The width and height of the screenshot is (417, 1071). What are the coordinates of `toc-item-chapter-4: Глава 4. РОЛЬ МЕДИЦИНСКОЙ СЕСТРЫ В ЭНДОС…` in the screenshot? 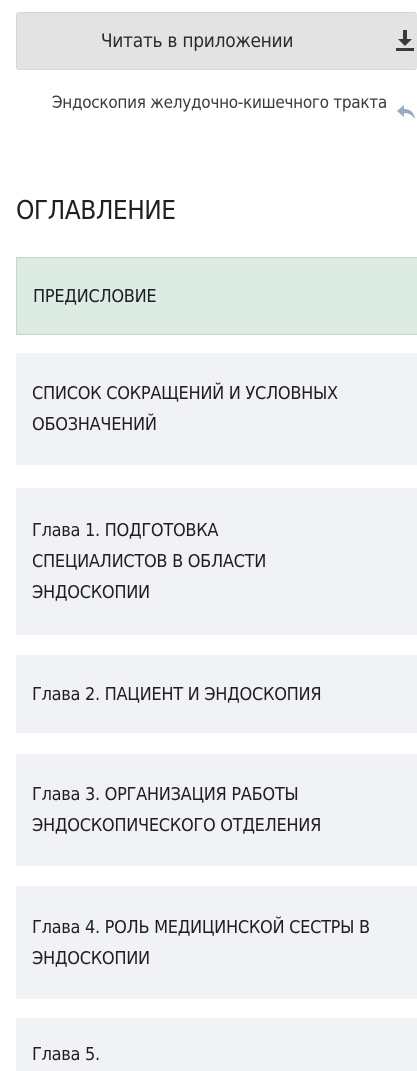 It's located at (216, 942).